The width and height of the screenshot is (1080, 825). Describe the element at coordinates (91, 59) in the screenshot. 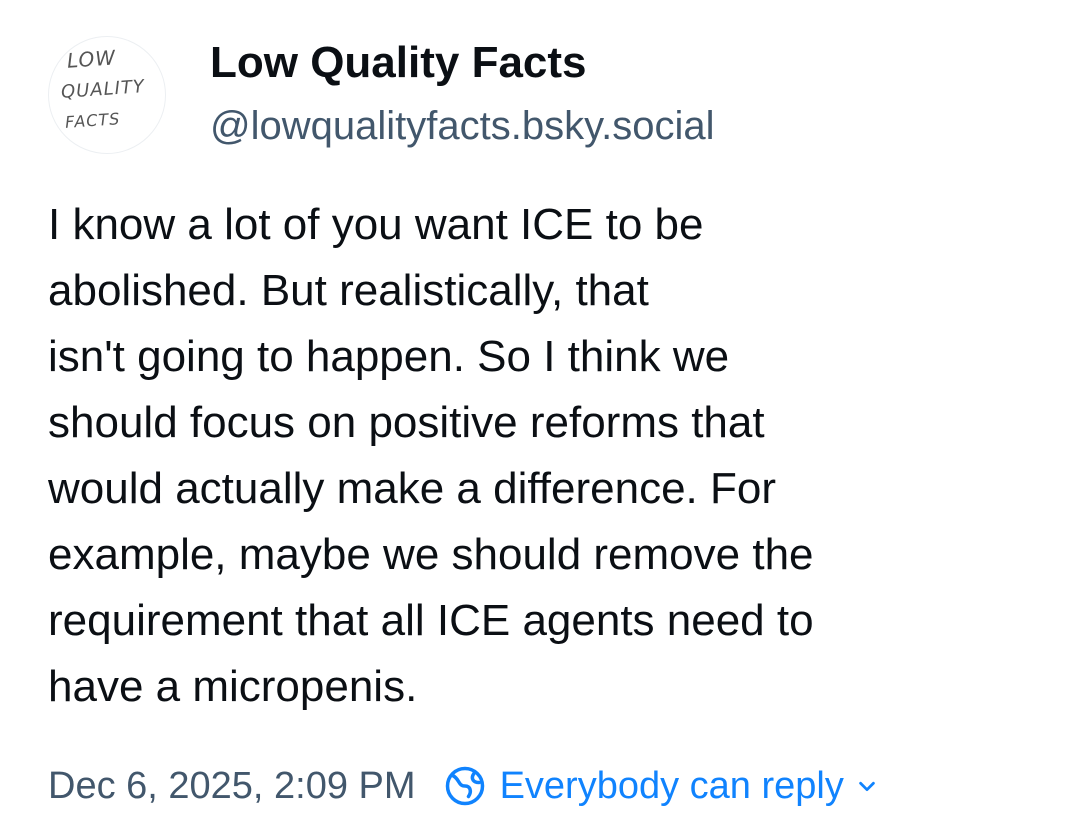

I see `avatar-text-line-1: LOW` at that location.